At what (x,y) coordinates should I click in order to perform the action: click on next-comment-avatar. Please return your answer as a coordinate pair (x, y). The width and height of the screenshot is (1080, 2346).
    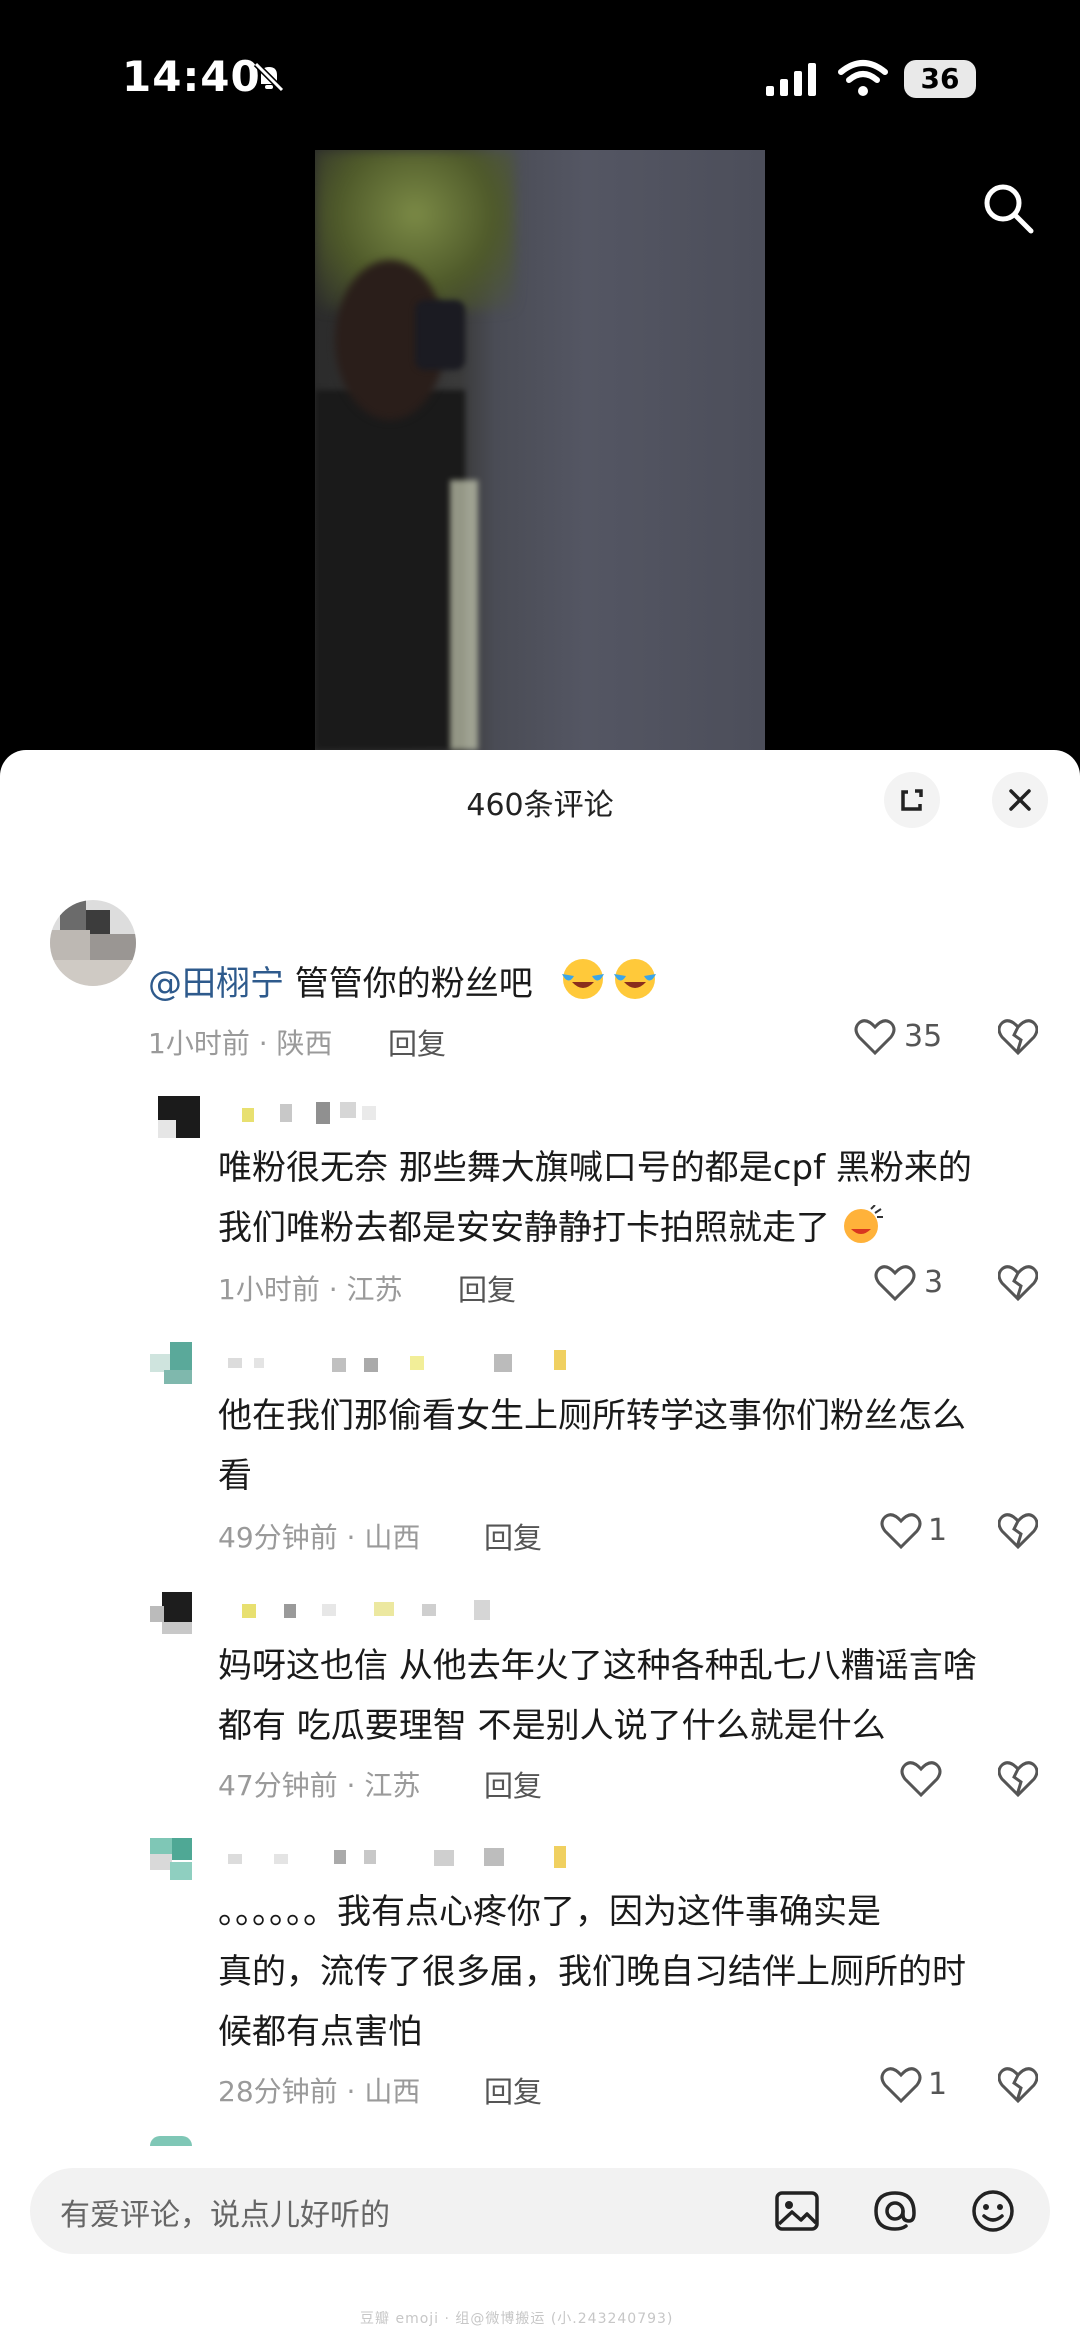
    Looking at the image, I should click on (171, 2141).